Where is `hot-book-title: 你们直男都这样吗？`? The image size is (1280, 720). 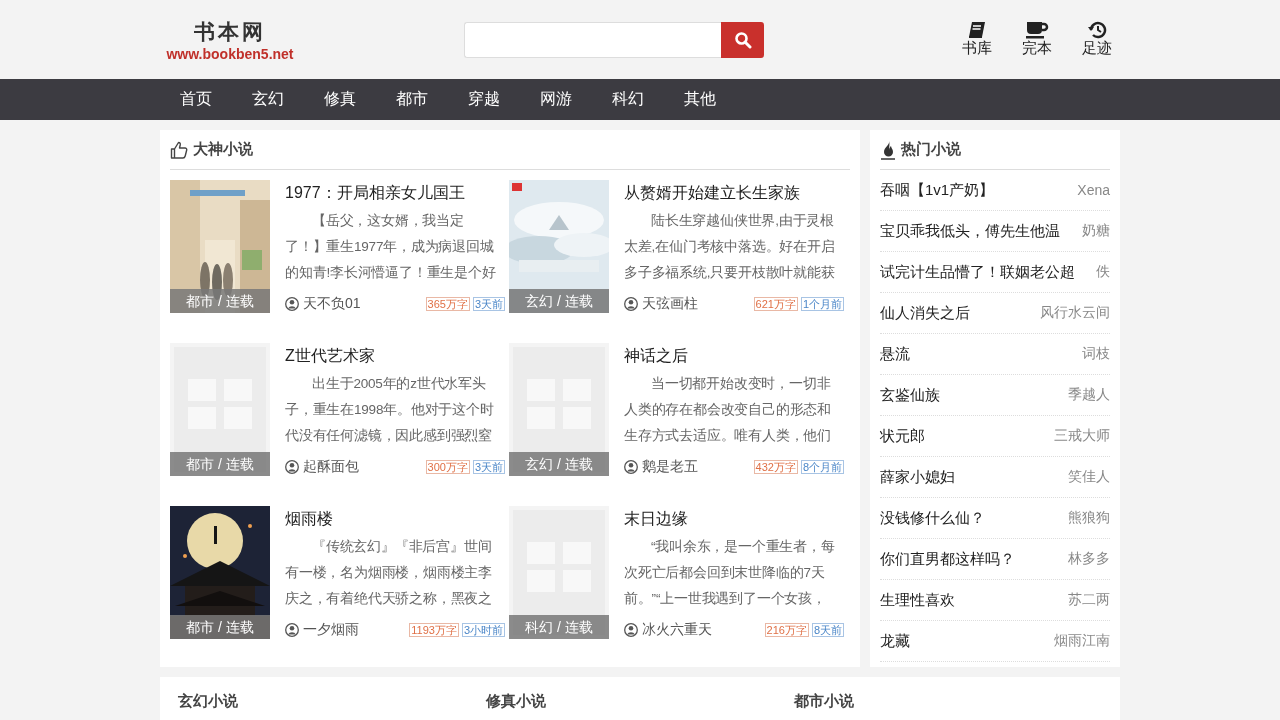 hot-book-title: 你们直男都这样吗？ is located at coordinates (947, 559).